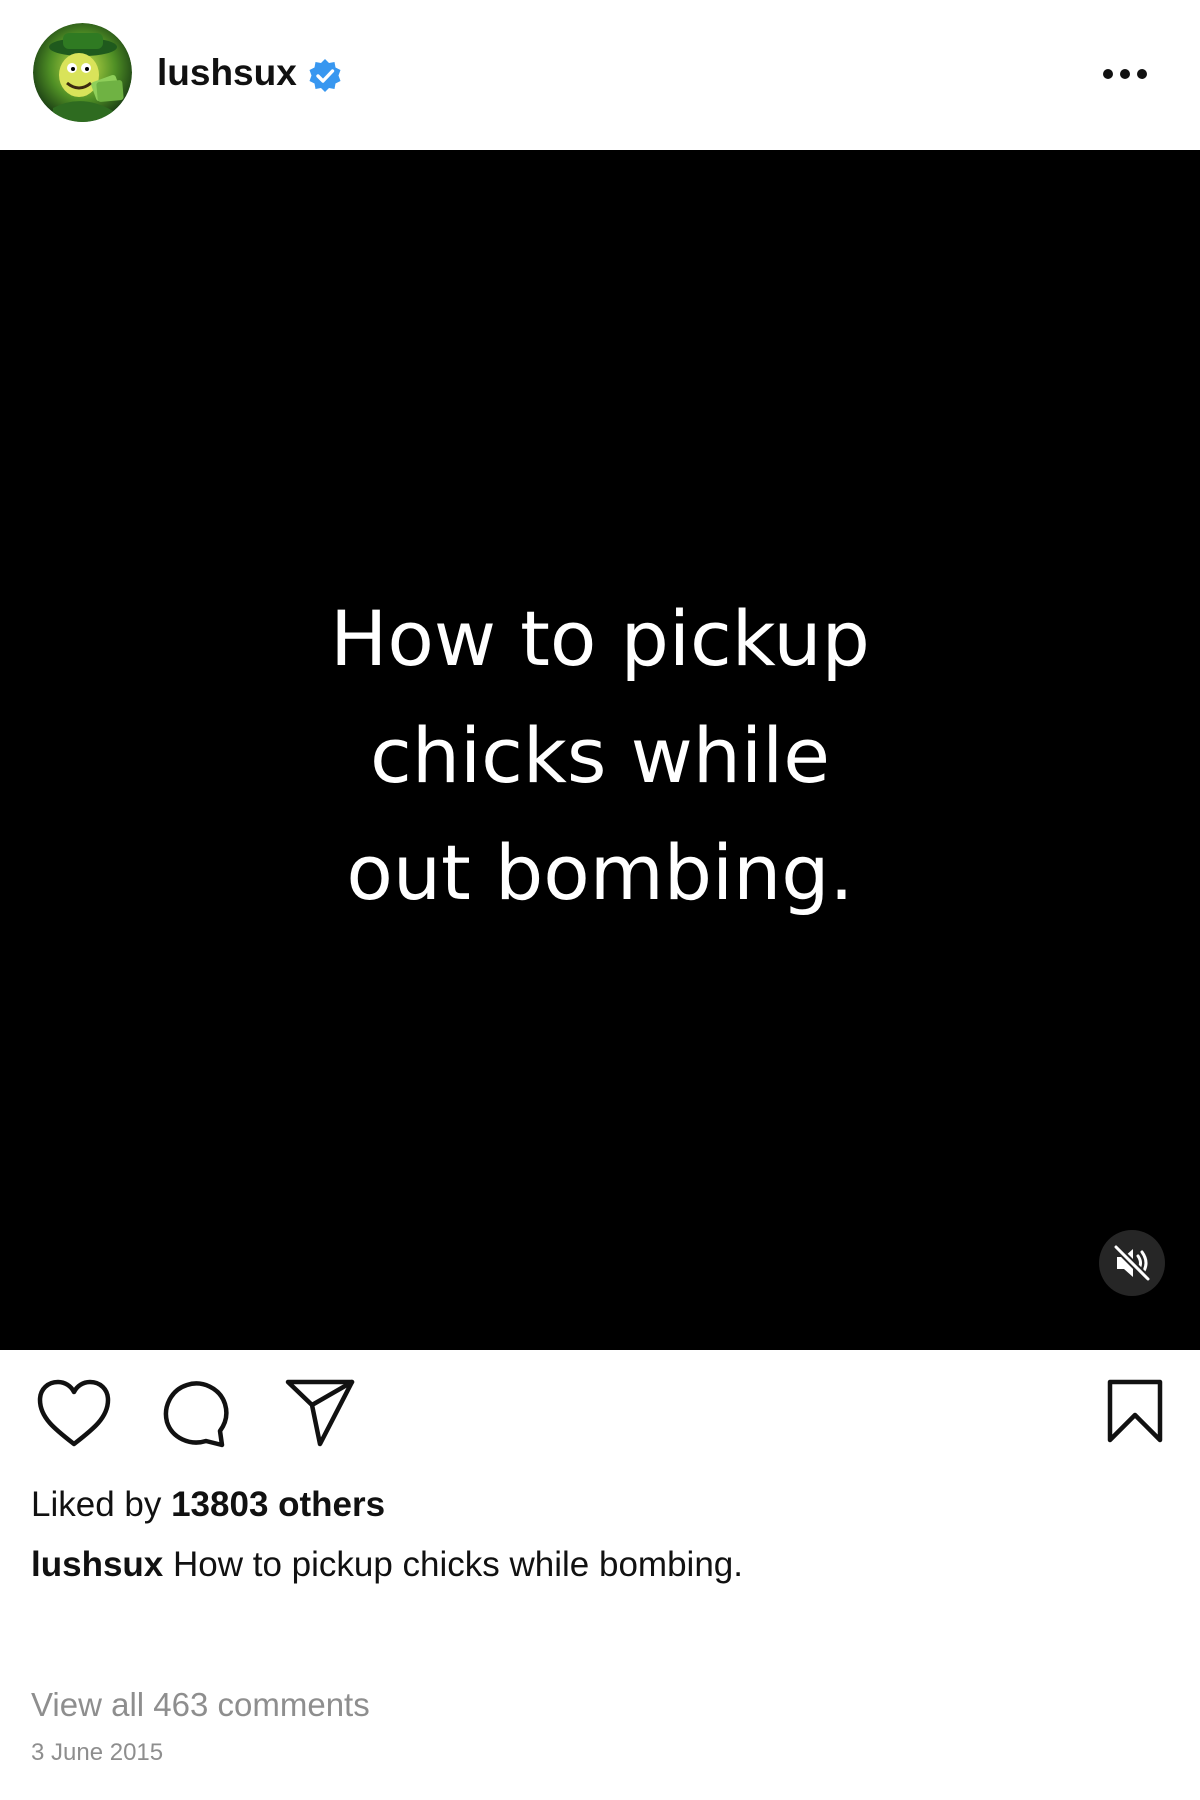 The height and width of the screenshot is (1800, 1200). Describe the element at coordinates (600, 1410) in the screenshot. I see `action-bar` at that location.